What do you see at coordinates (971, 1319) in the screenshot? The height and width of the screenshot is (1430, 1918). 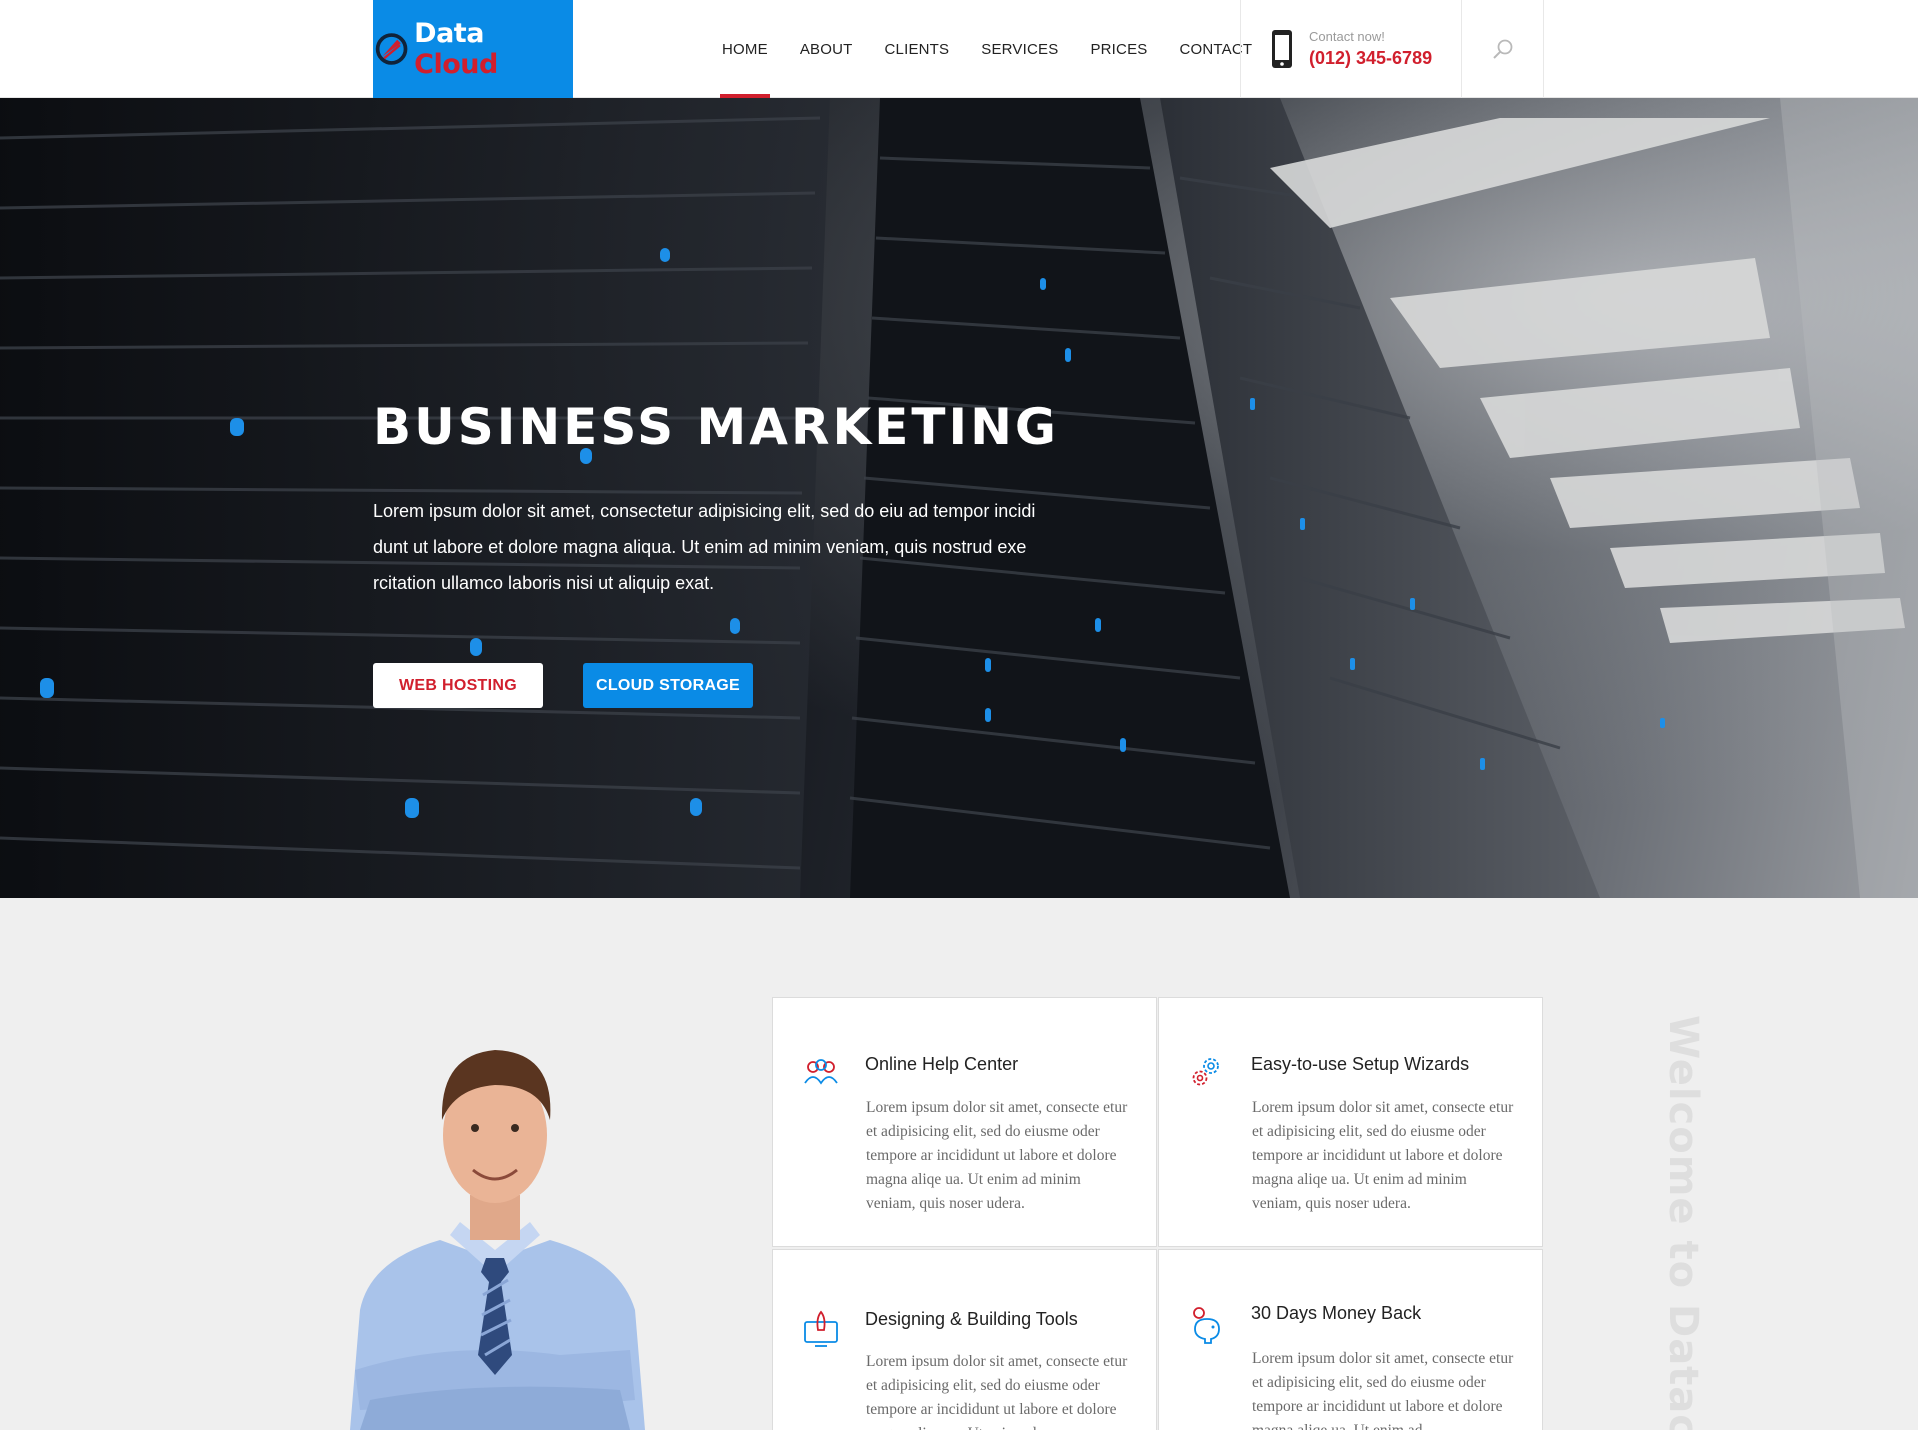 I see `feature-title: Designing & Building Tools` at bounding box center [971, 1319].